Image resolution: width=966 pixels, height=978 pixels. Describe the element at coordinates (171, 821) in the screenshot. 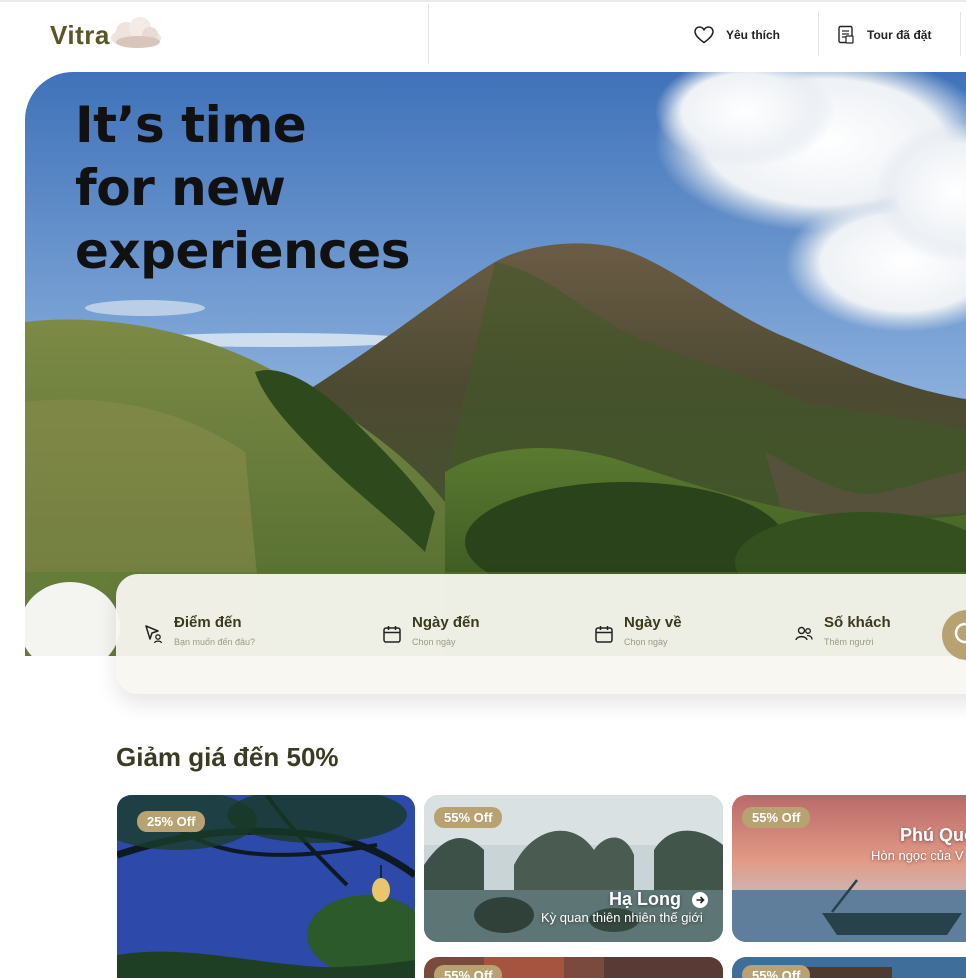

I see `discount-badge: 25% Off` at that location.